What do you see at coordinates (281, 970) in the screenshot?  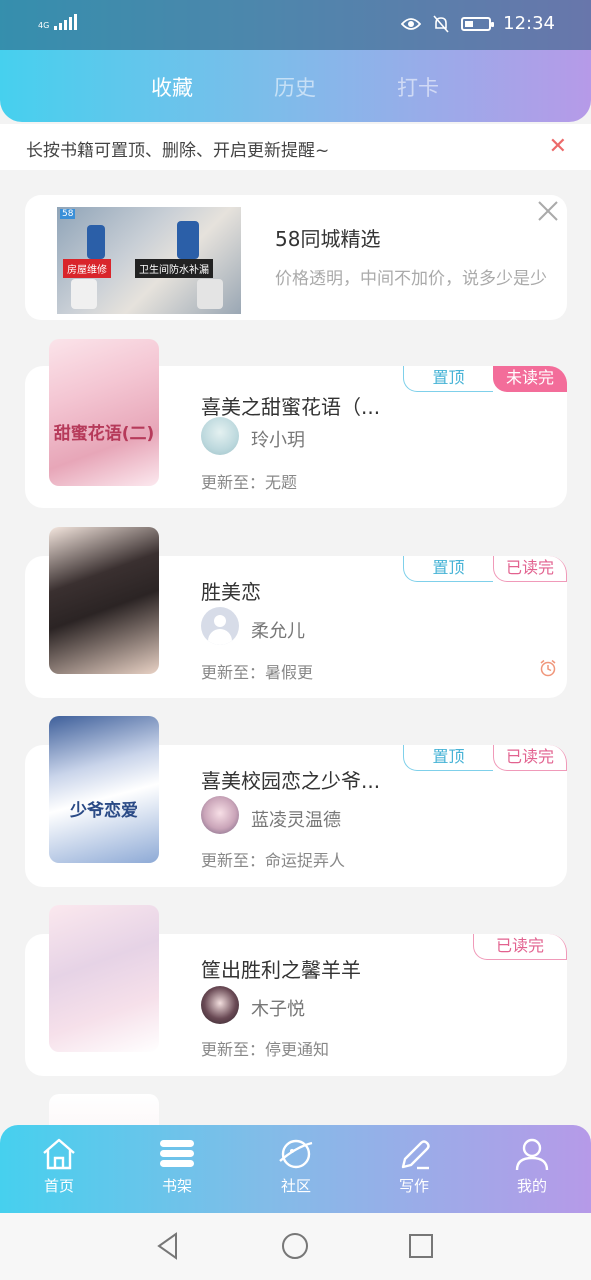 I see `book-title: 筐出胜利之馨羊羊` at bounding box center [281, 970].